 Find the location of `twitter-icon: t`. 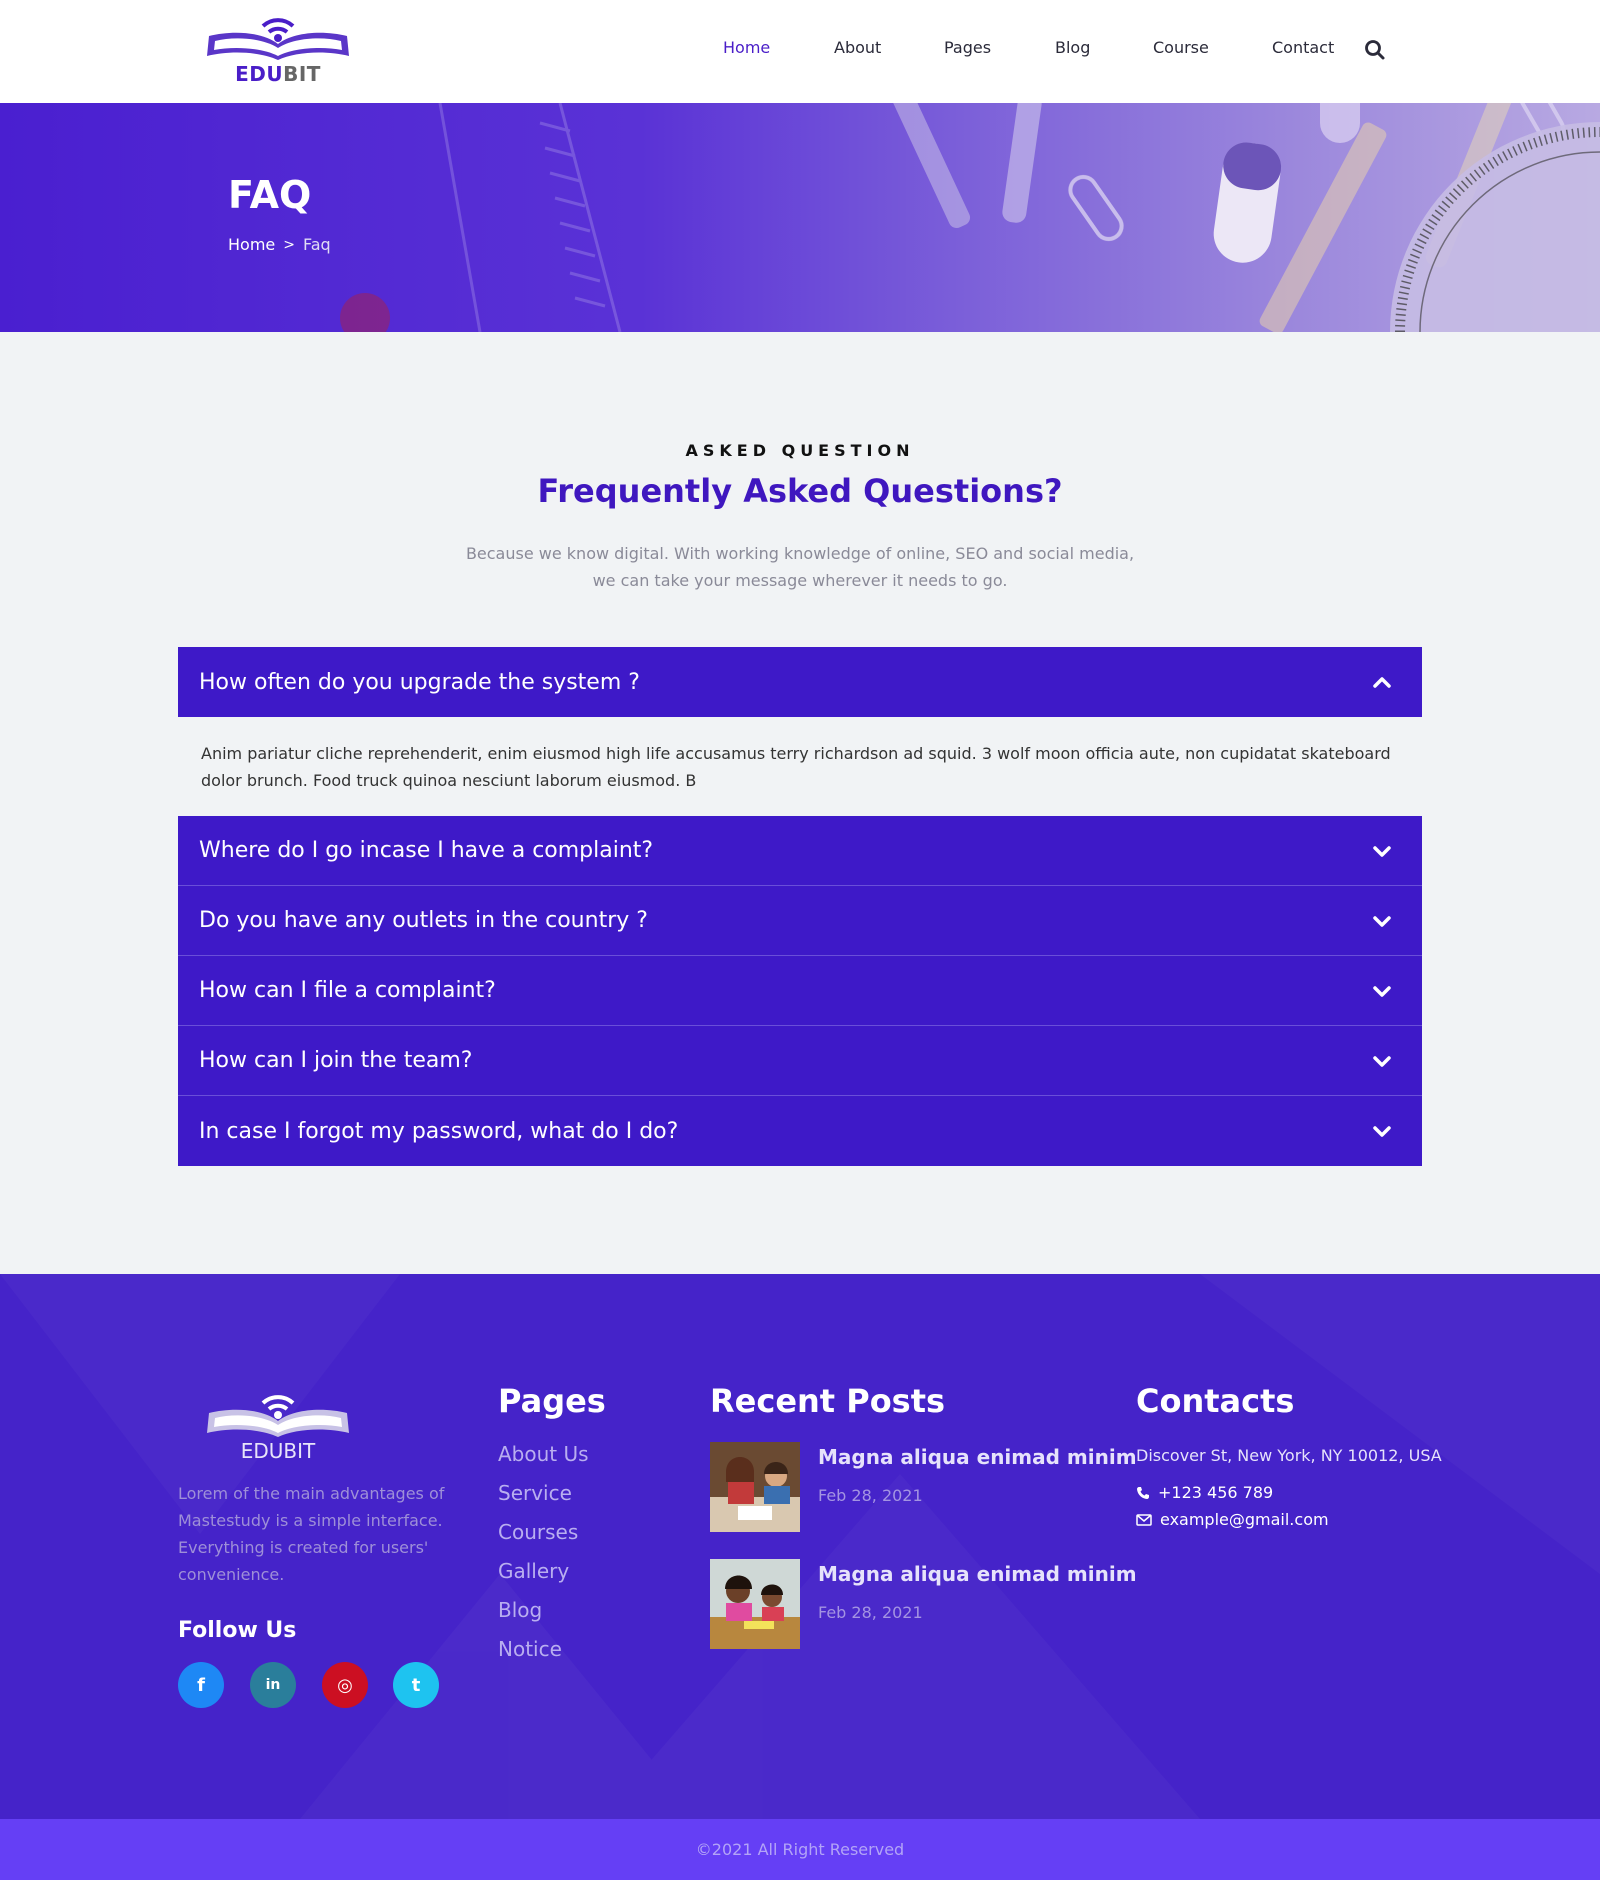

twitter-icon: t is located at coordinates (416, 1685).